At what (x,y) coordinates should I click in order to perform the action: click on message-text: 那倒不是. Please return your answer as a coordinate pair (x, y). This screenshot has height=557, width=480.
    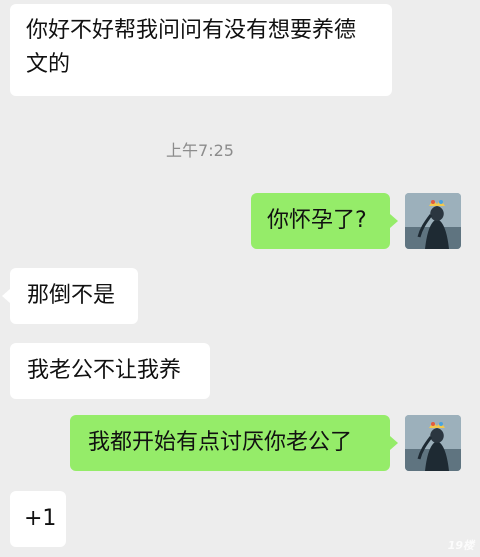
    Looking at the image, I should click on (71, 295).